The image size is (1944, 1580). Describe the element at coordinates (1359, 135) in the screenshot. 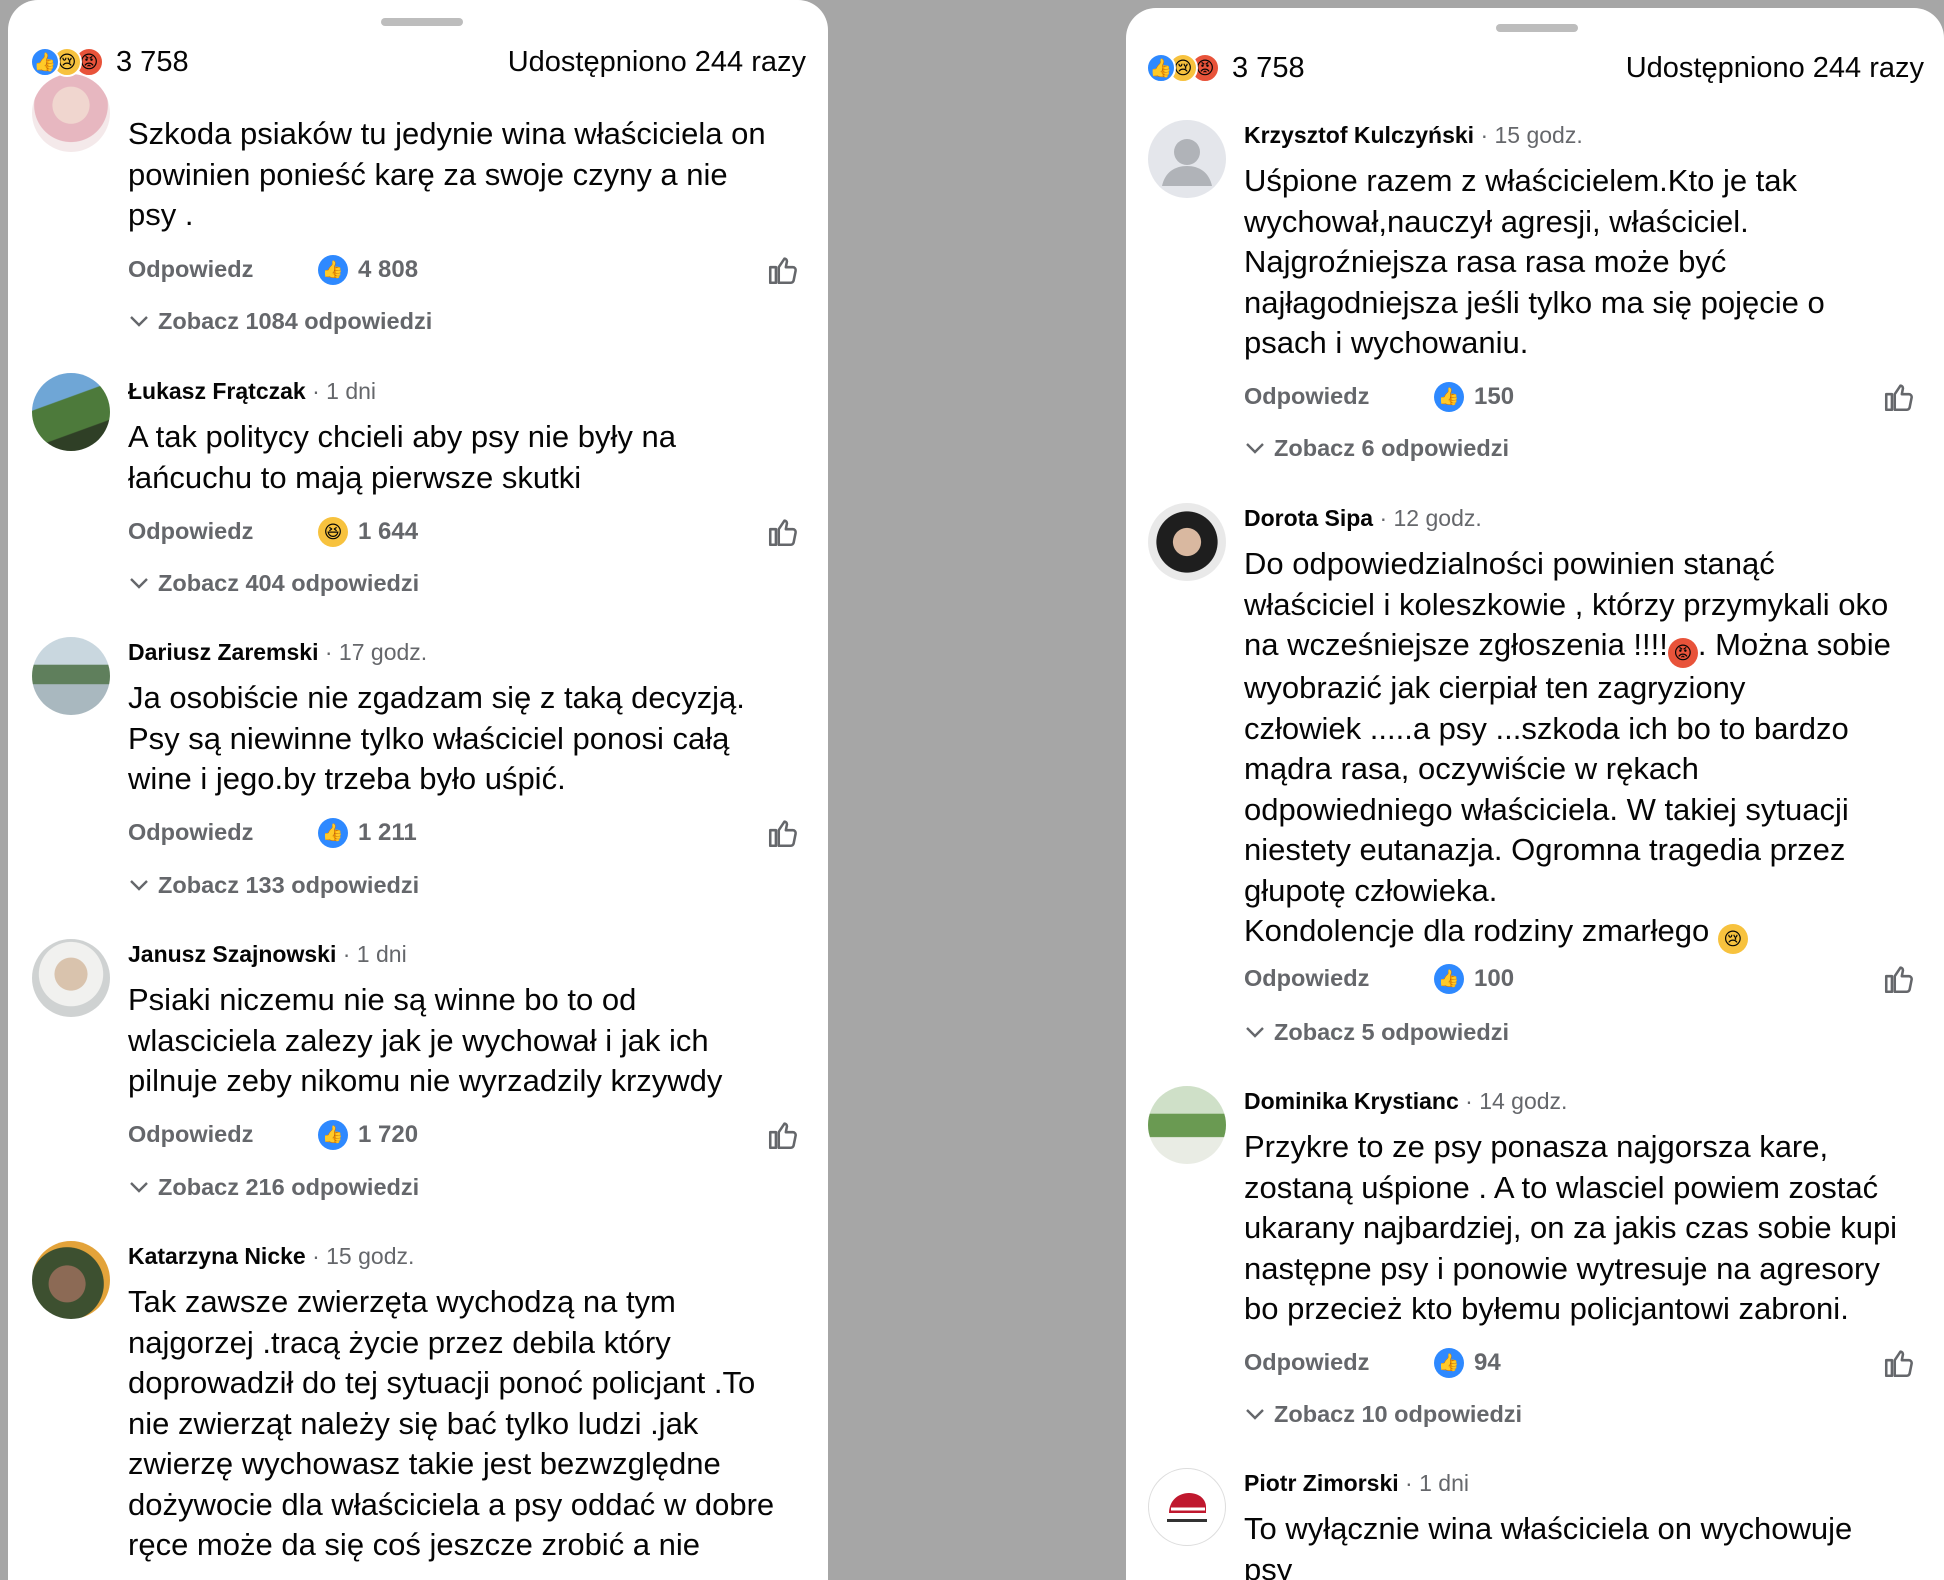

I see `author-name: Krzysztof Kulczyński` at that location.